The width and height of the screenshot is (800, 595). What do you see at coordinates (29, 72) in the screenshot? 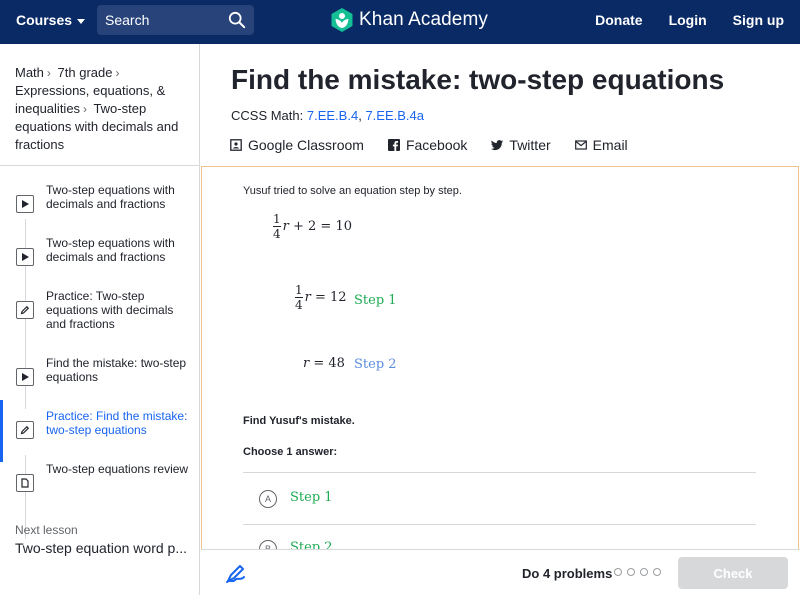
I see `breadcrumb-math: Math` at bounding box center [29, 72].